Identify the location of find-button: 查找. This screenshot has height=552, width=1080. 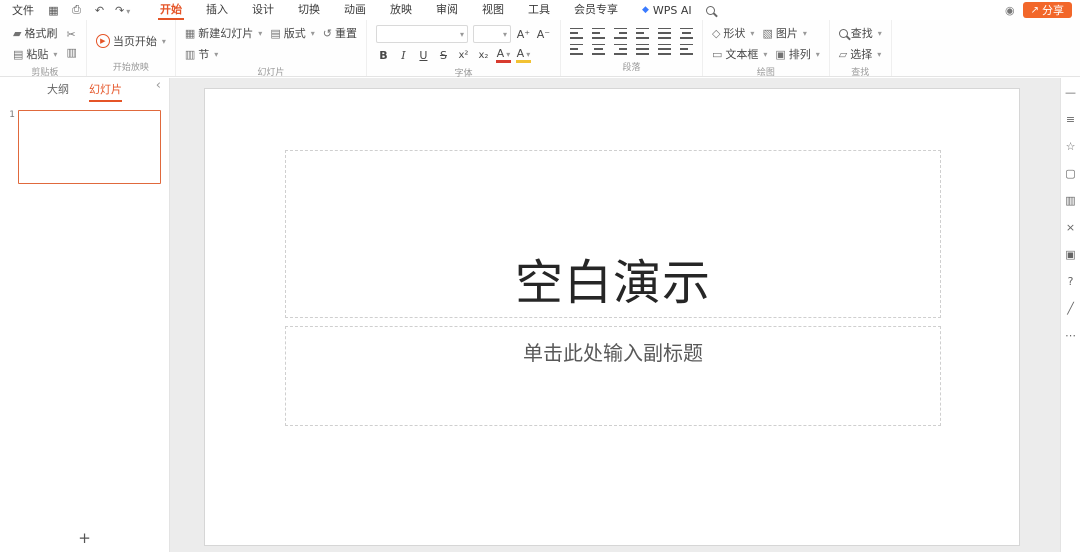
(860, 33).